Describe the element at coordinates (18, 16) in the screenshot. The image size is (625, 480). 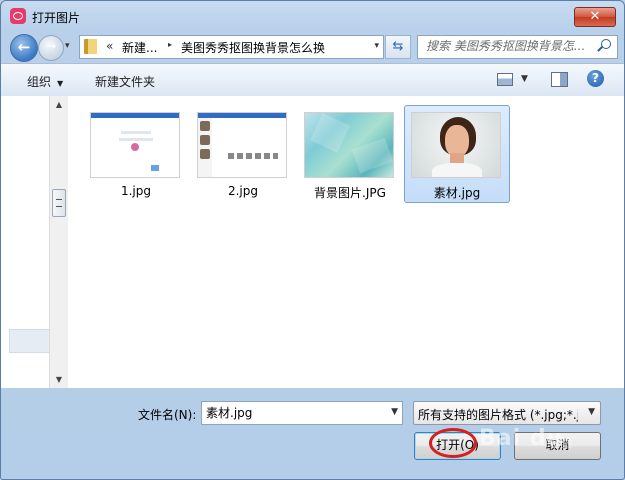
I see `app-icon` at that location.